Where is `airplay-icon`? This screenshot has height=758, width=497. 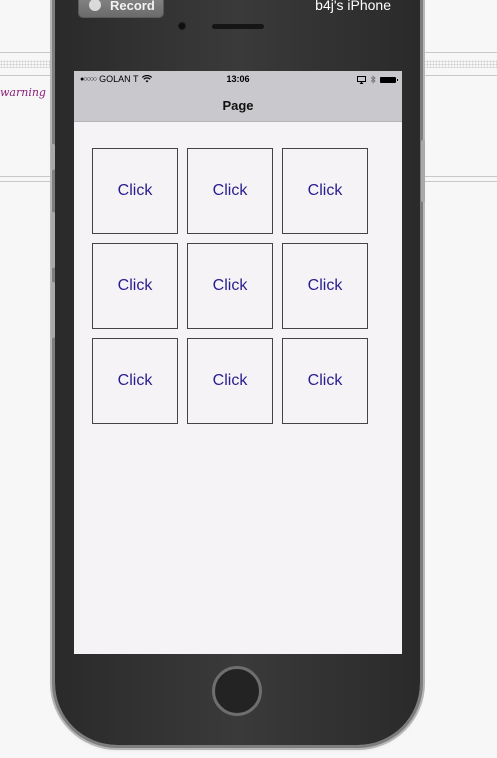 airplay-icon is located at coordinates (361, 79).